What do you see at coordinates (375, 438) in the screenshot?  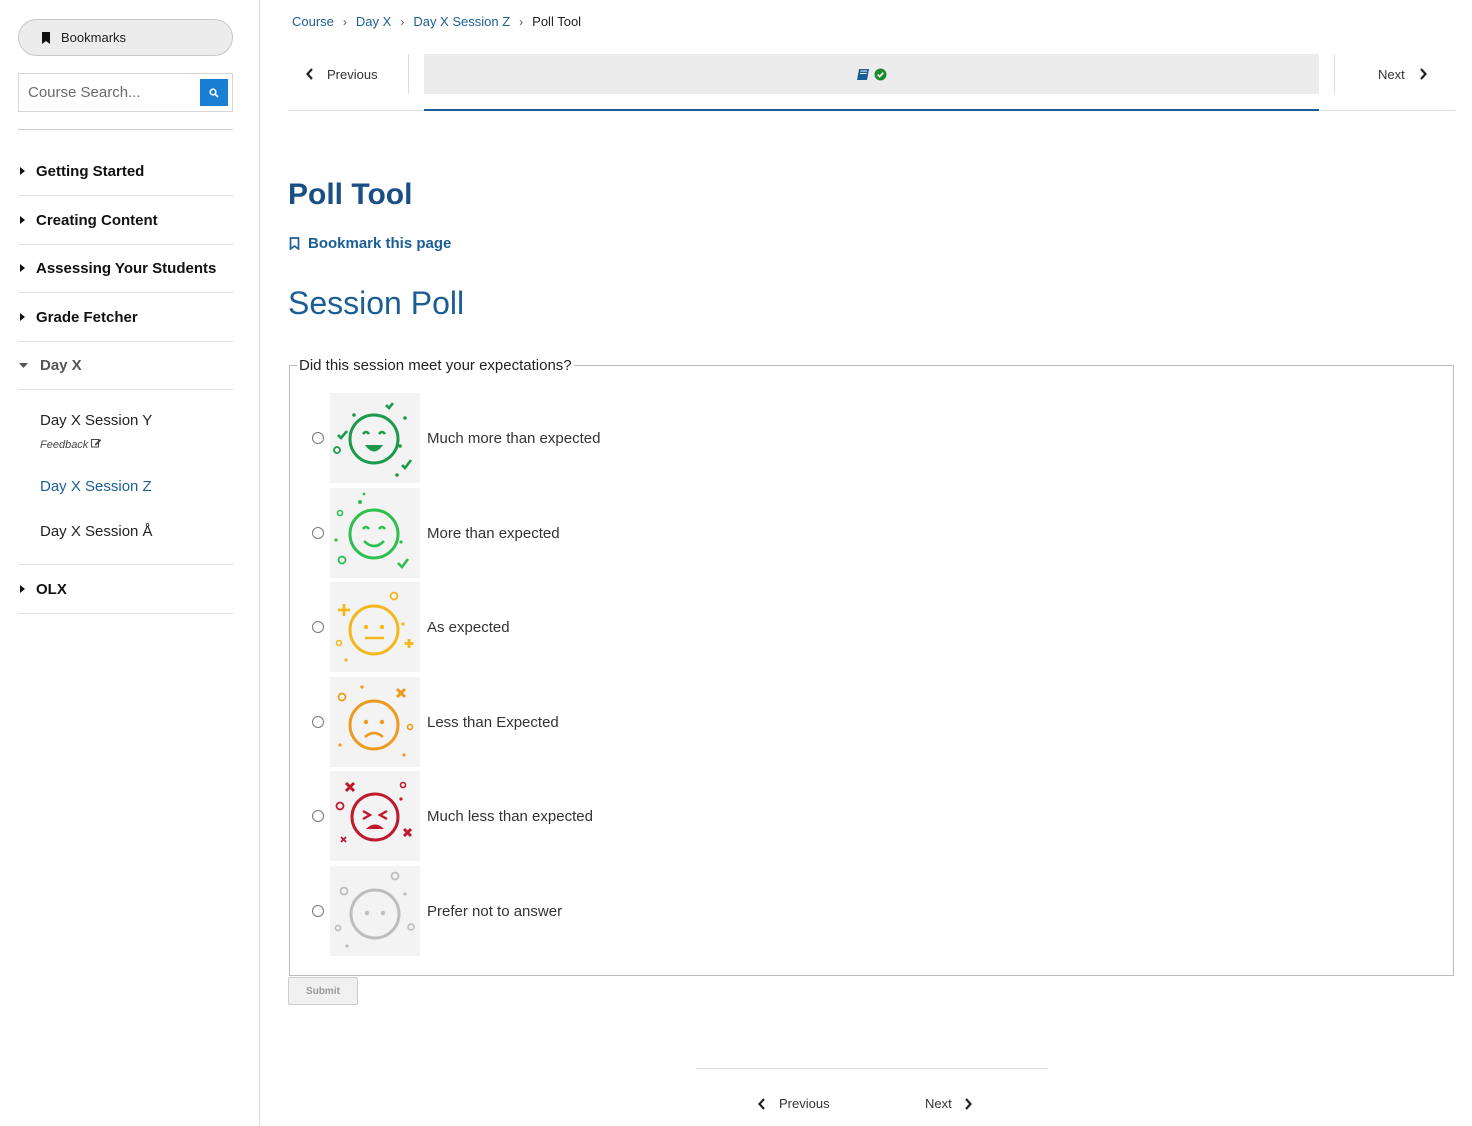 I see `very-happy-face-icon` at bounding box center [375, 438].